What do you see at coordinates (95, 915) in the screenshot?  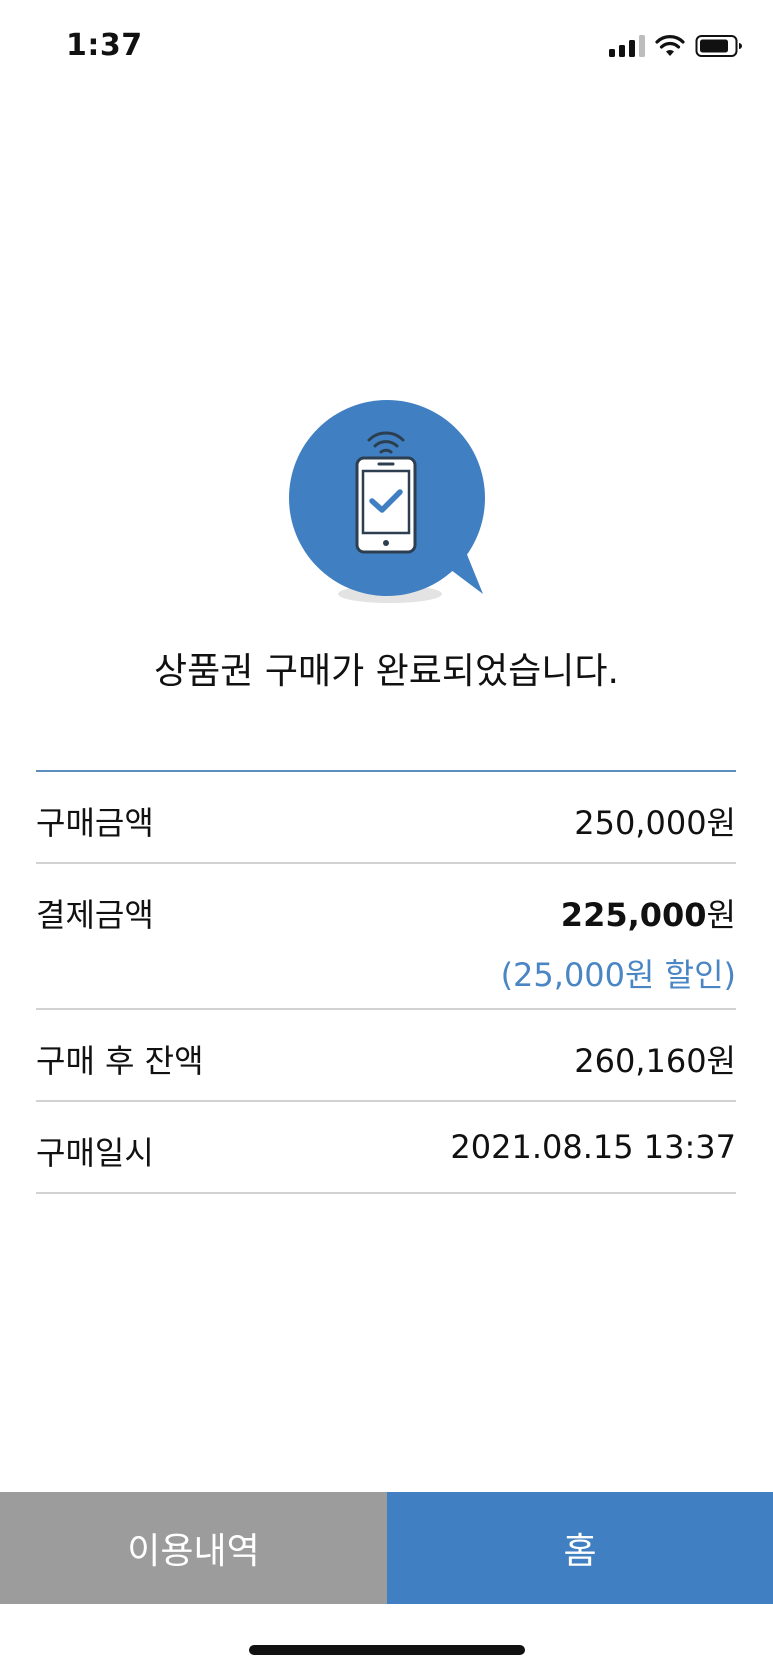 I see `row-label: 결제금액` at bounding box center [95, 915].